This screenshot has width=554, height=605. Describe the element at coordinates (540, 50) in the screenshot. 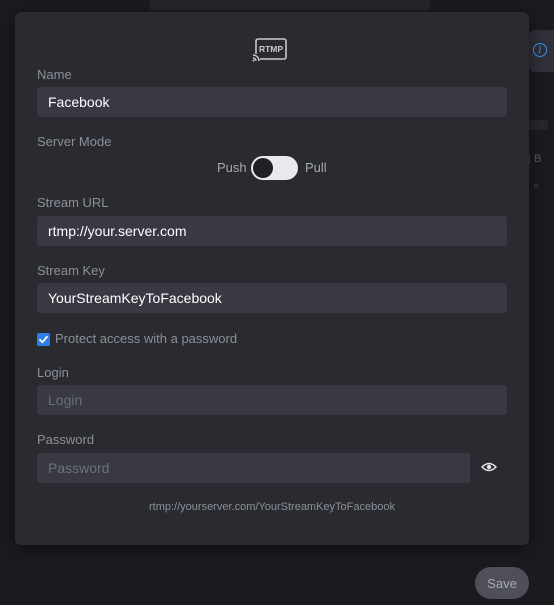

I see `info-icon: i` at that location.